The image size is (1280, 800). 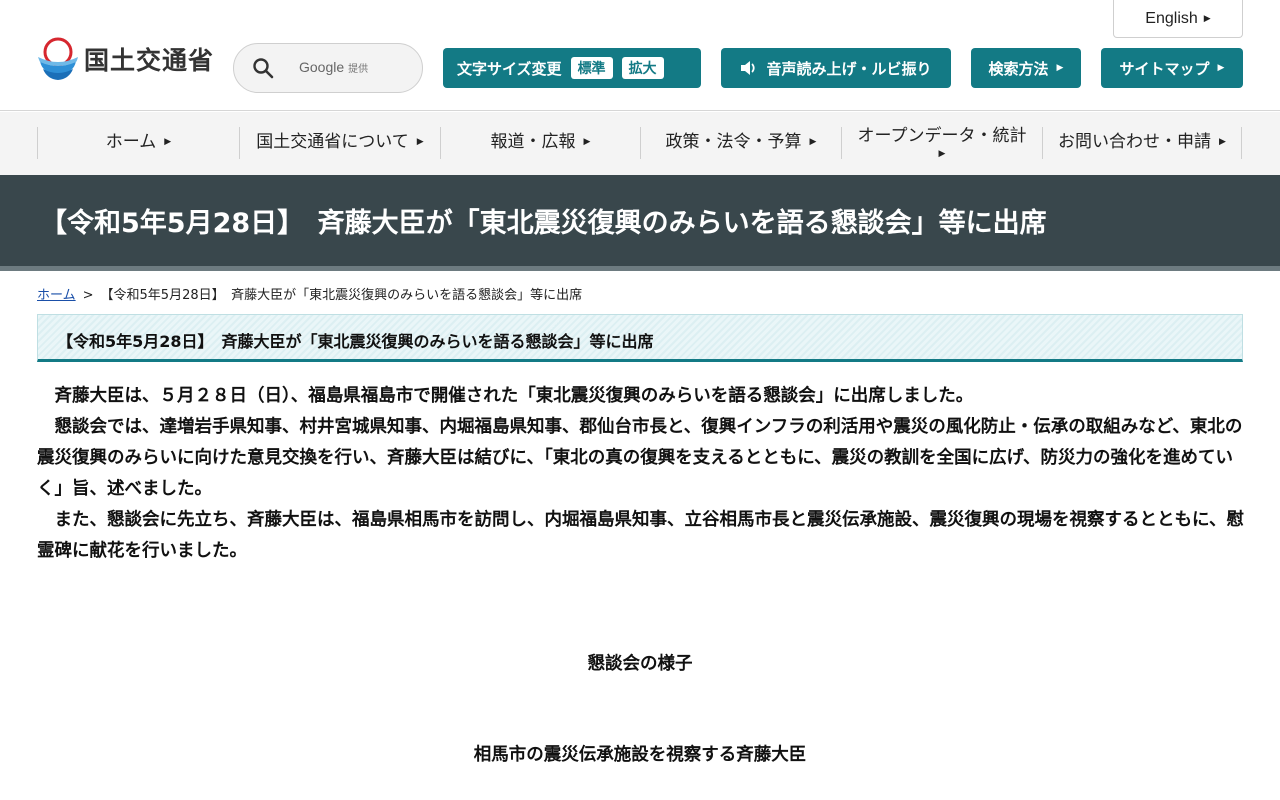 I want to click on font-size-large-button: 拡大, so click(x=642, y=68).